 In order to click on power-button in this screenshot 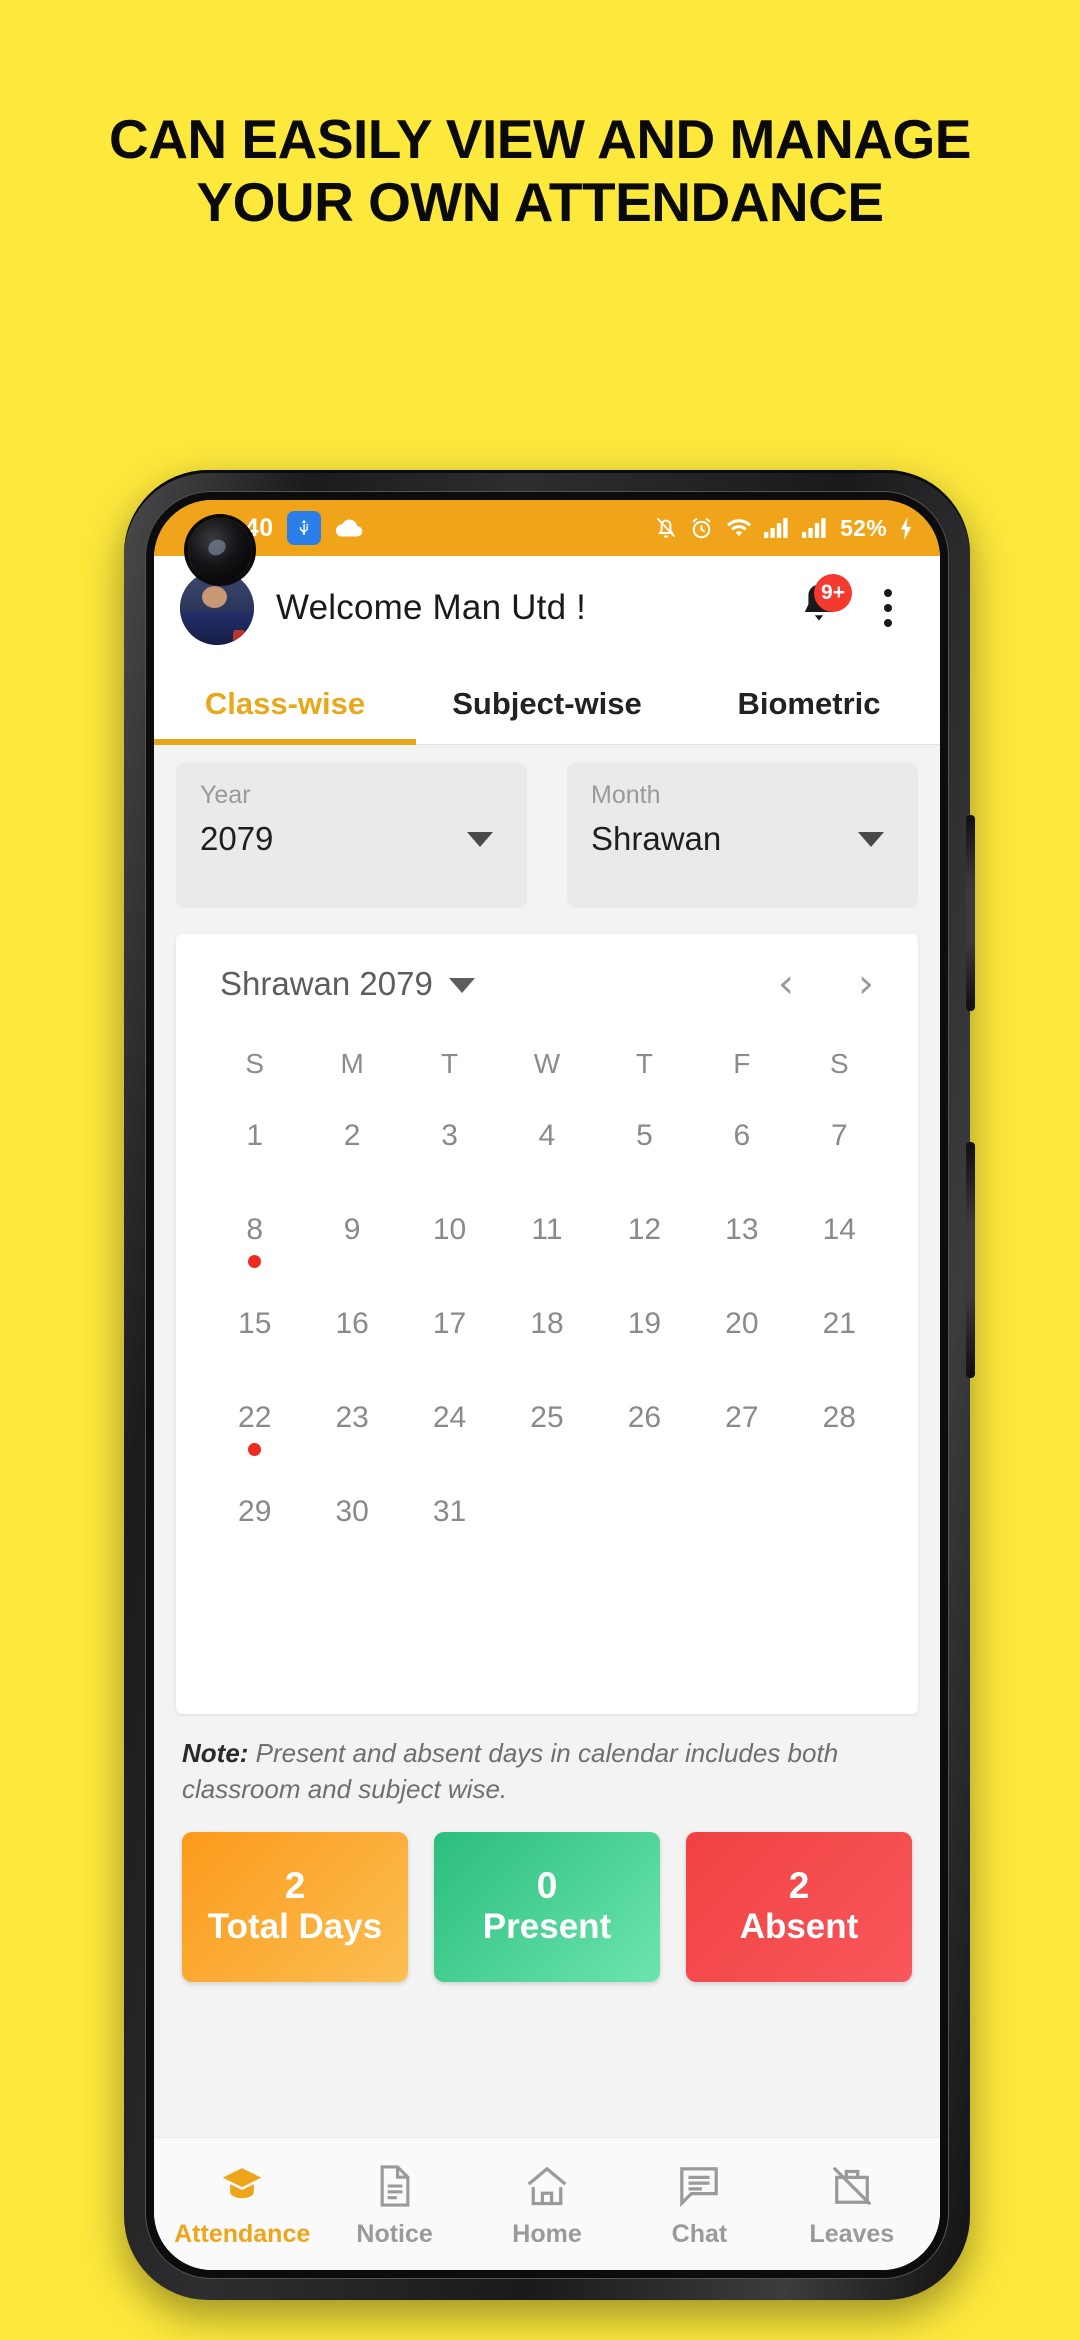, I will do `click(970, 1260)`.